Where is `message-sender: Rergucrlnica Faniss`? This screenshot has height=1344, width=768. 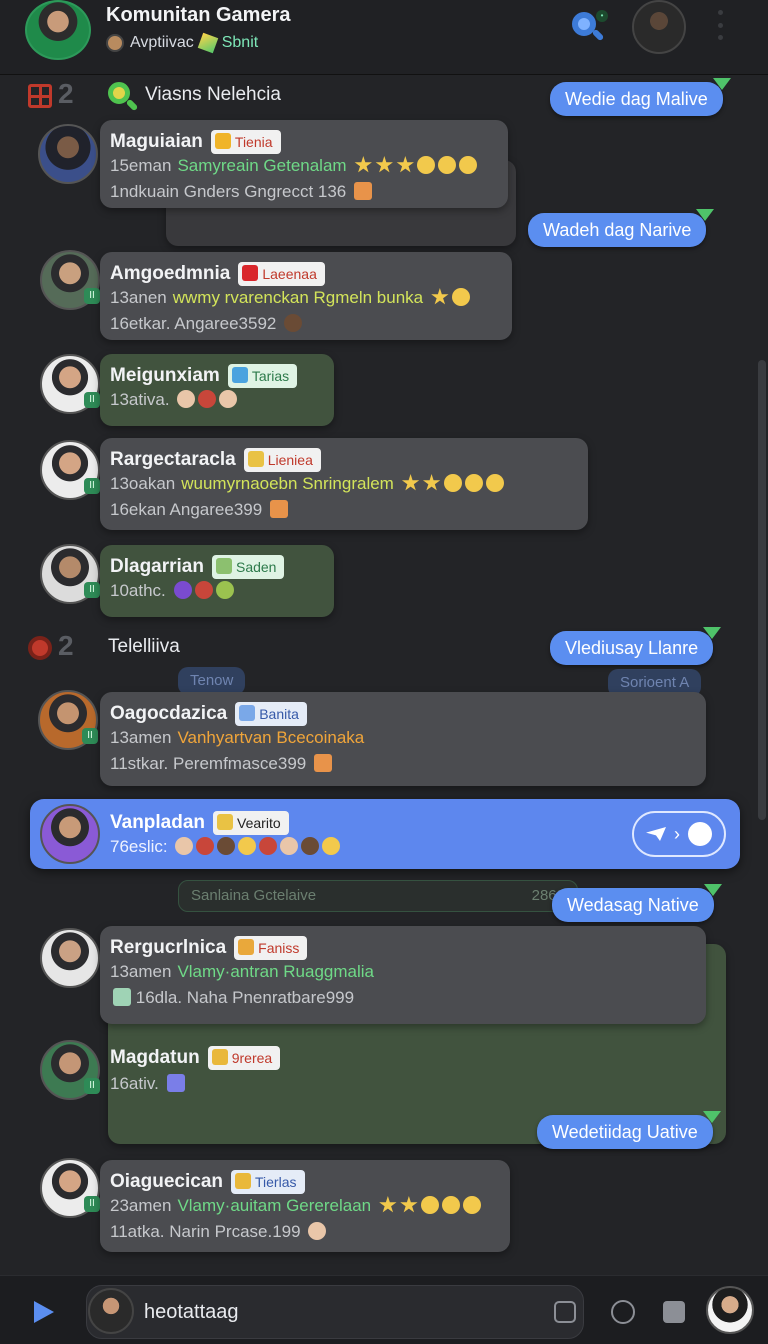
message-sender: Rergucrlnica Faniss is located at coordinates (209, 948).